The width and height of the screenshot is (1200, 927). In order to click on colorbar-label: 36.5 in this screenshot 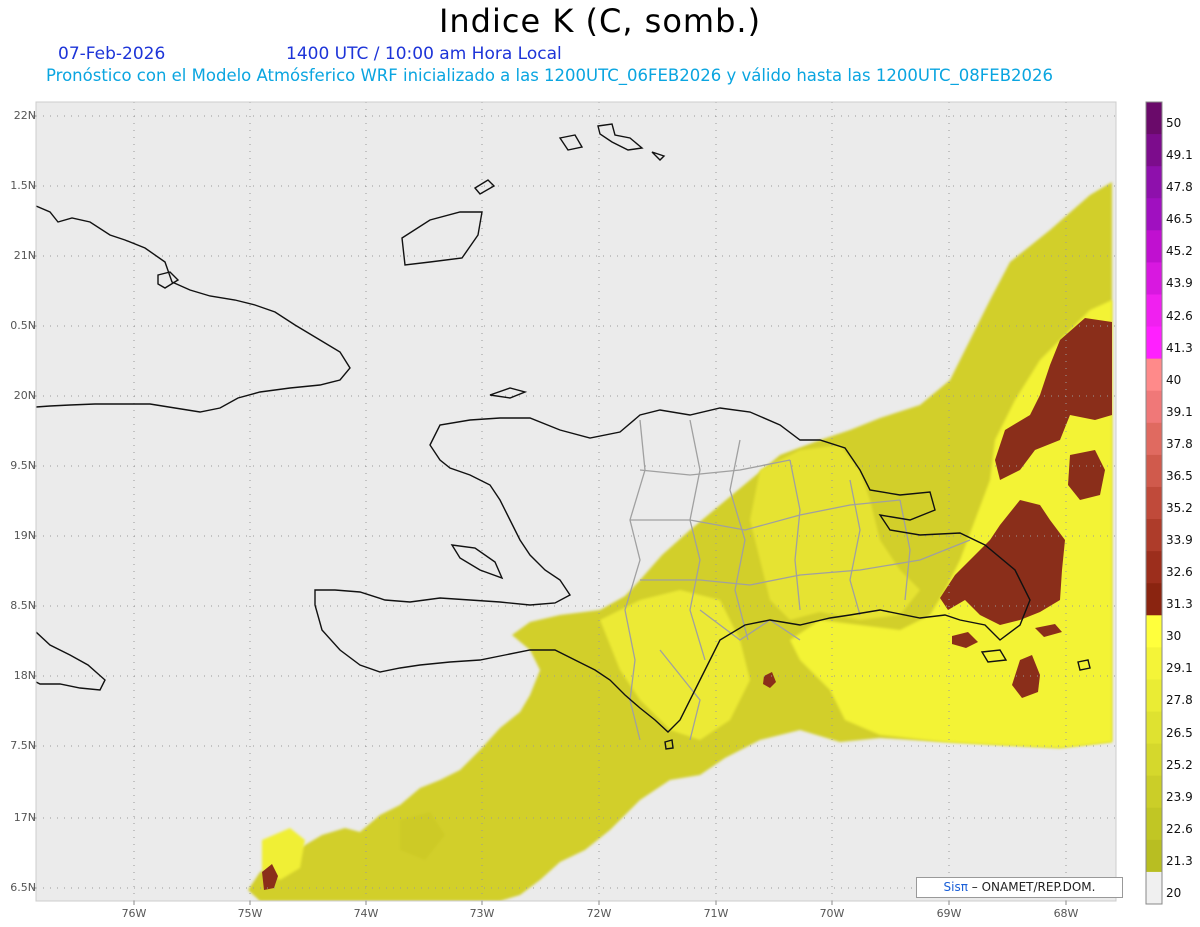, I will do `click(1179, 475)`.